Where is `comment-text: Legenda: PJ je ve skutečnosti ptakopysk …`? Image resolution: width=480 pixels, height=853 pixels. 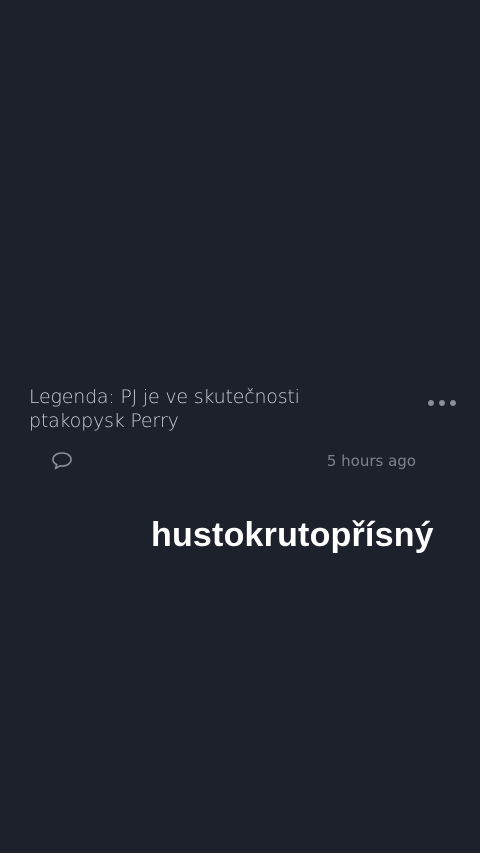 comment-text: Legenda: PJ je ve skutečnosti ptakopysk … is located at coordinates (164, 409).